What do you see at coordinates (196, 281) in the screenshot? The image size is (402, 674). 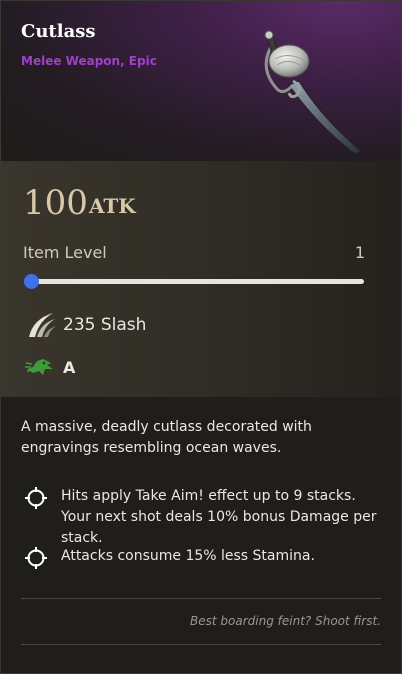 I see `item-level-slider-track` at bounding box center [196, 281].